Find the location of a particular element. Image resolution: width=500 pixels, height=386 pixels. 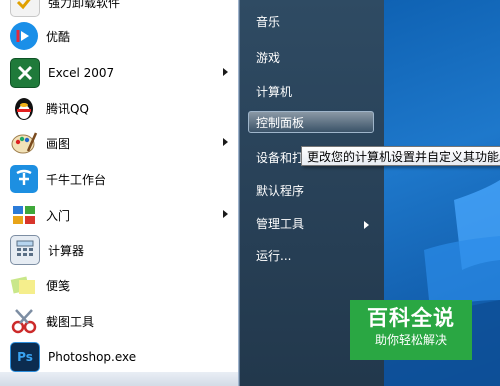

sticky-notes-icon is located at coordinates (24, 285).